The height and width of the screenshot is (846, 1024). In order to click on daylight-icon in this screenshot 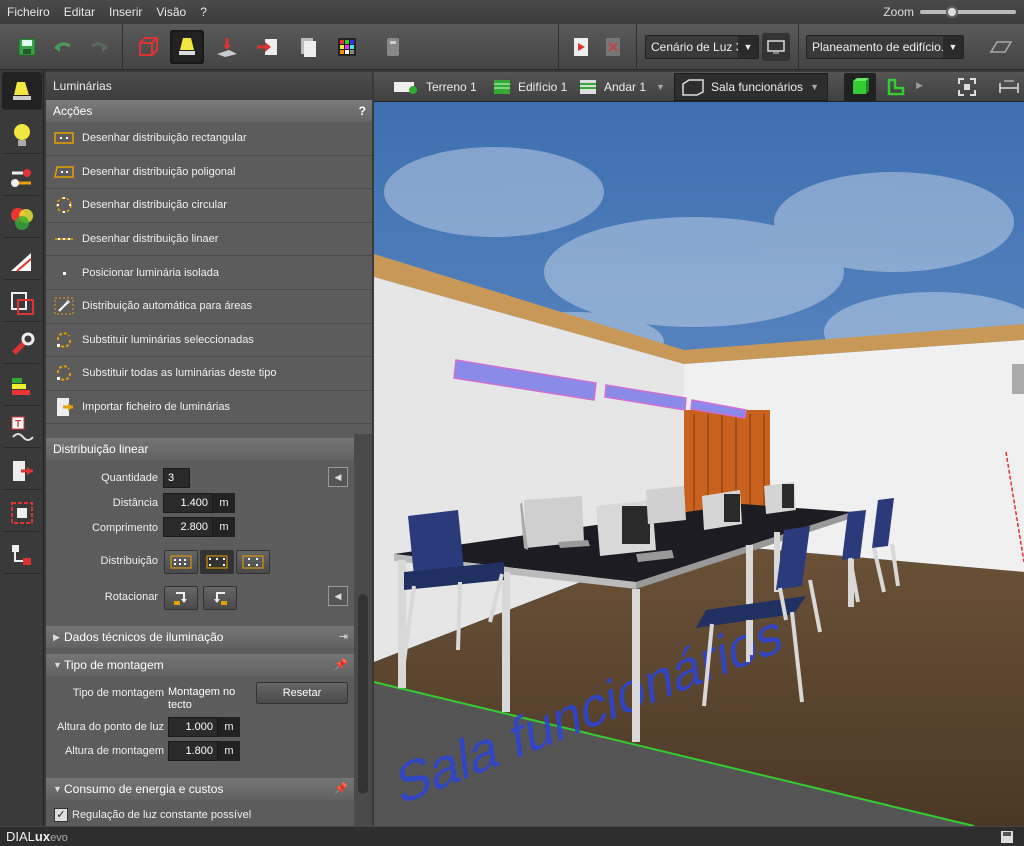, I will do `click(22, 261)`.